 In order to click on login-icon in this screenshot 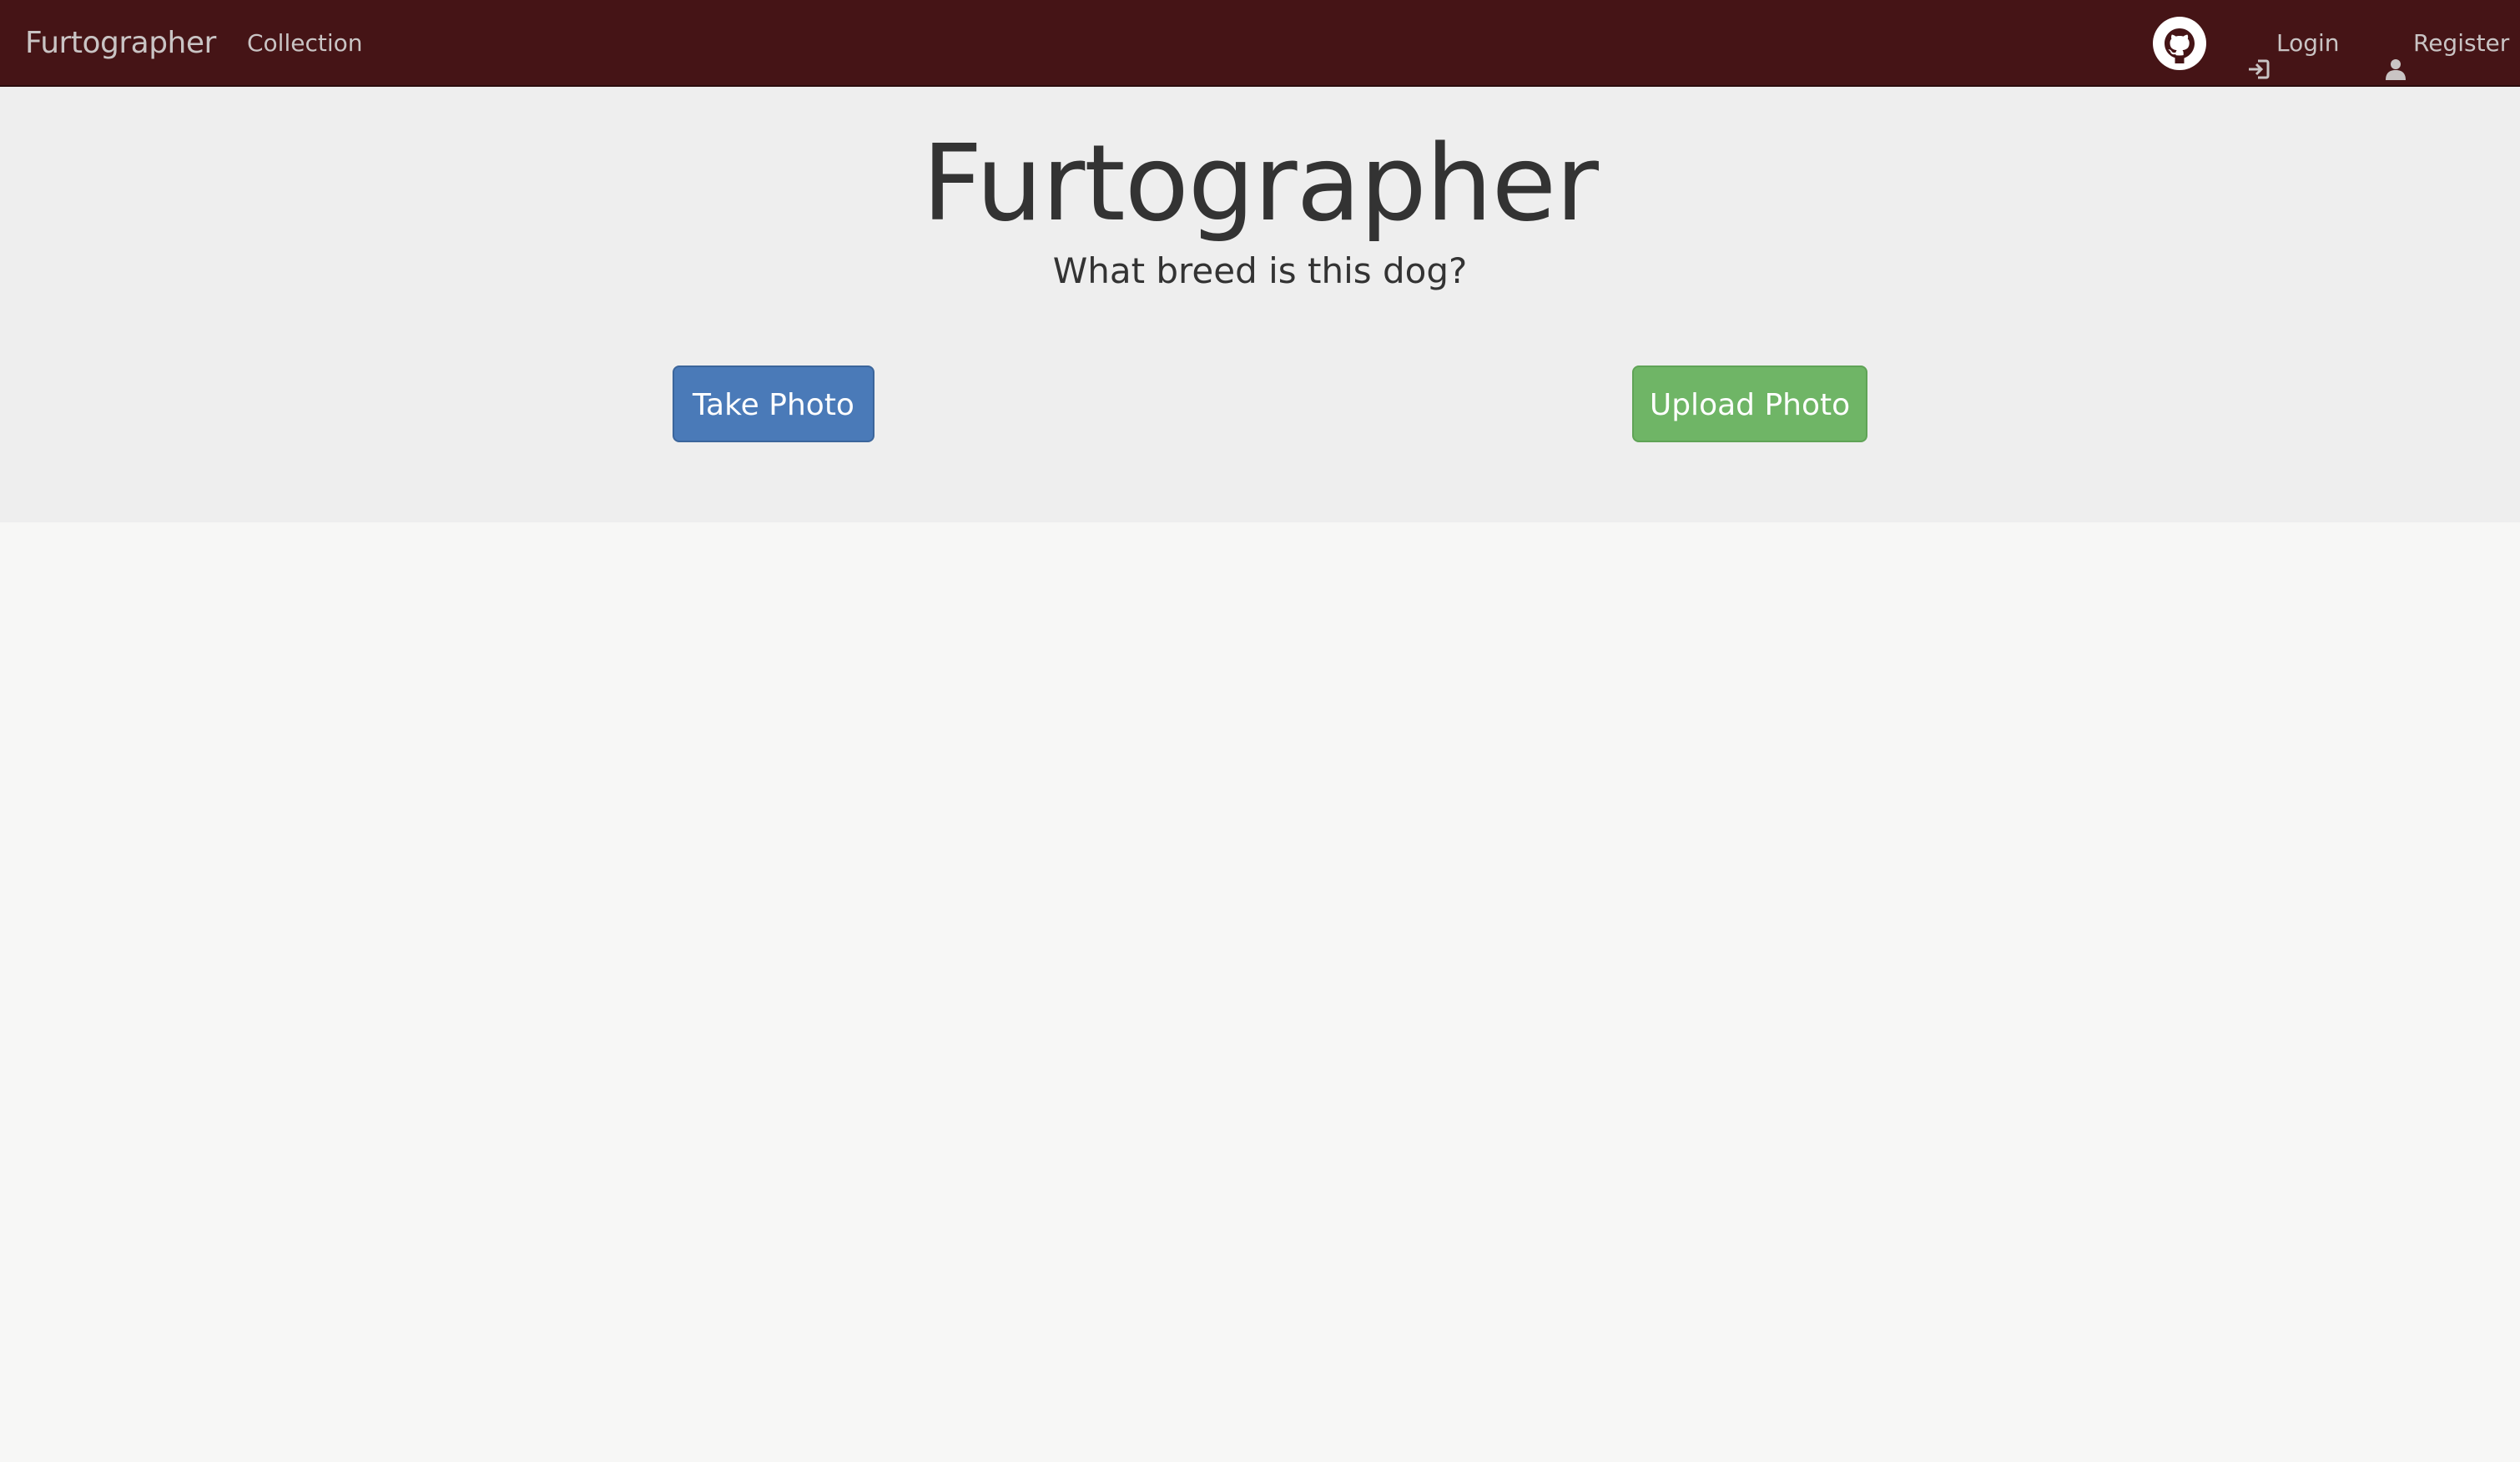, I will do `click(2258, 55)`.